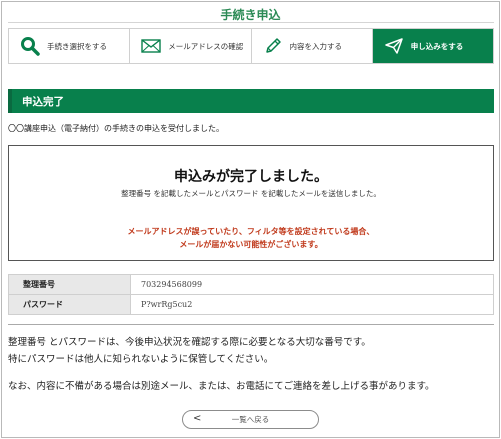 This screenshot has height=439, width=501. What do you see at coordinates (206, 46) in the screenshot?
I see `step-label: メールアドレスの確認` at bounding box center [206, 46].